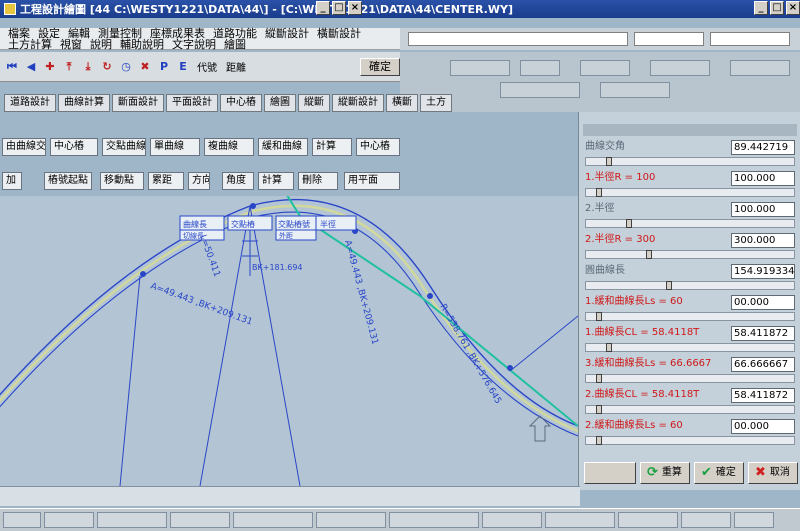 This screenshot has width=800, height=531. What do you see at coordinates (339, 8) in the screenshot?
I see `child-maximize-button: □` at bounding box center [339, 8].